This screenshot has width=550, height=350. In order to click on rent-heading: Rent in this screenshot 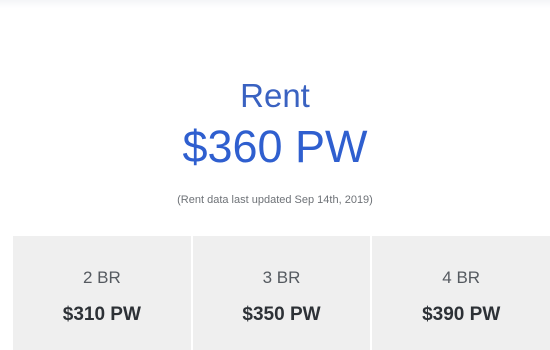, I will do `click(275, 95)`.